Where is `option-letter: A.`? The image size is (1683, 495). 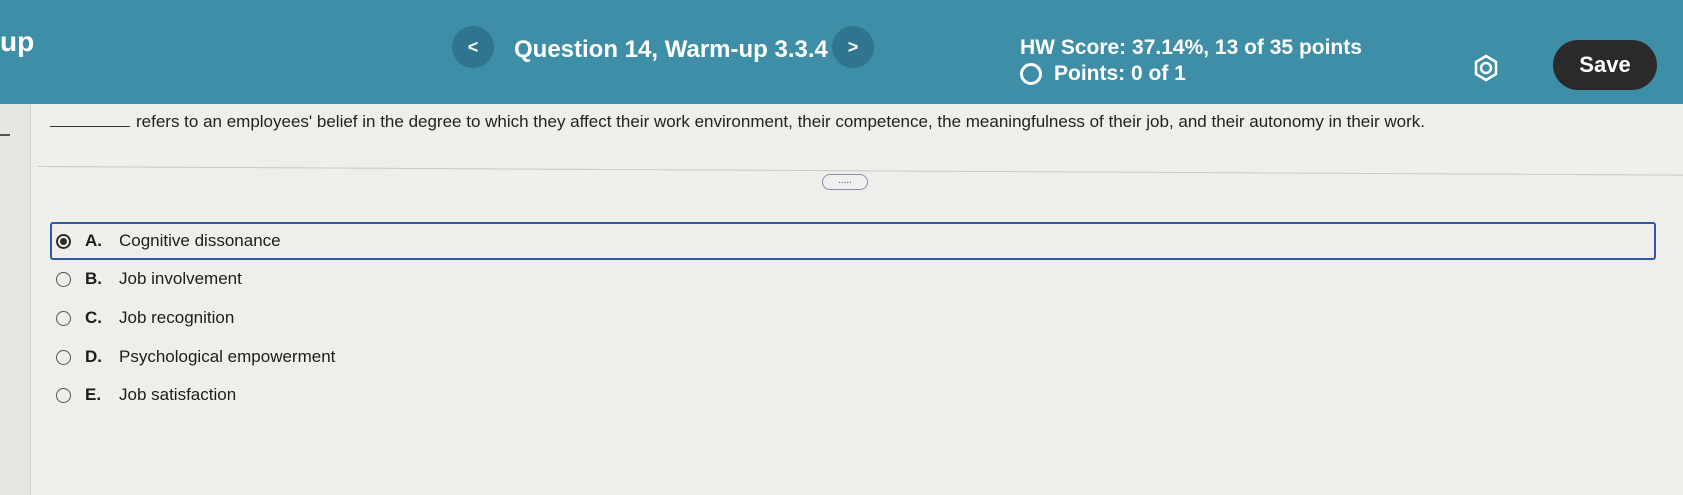 option-letter: A. is located at coordinates (93, 240).